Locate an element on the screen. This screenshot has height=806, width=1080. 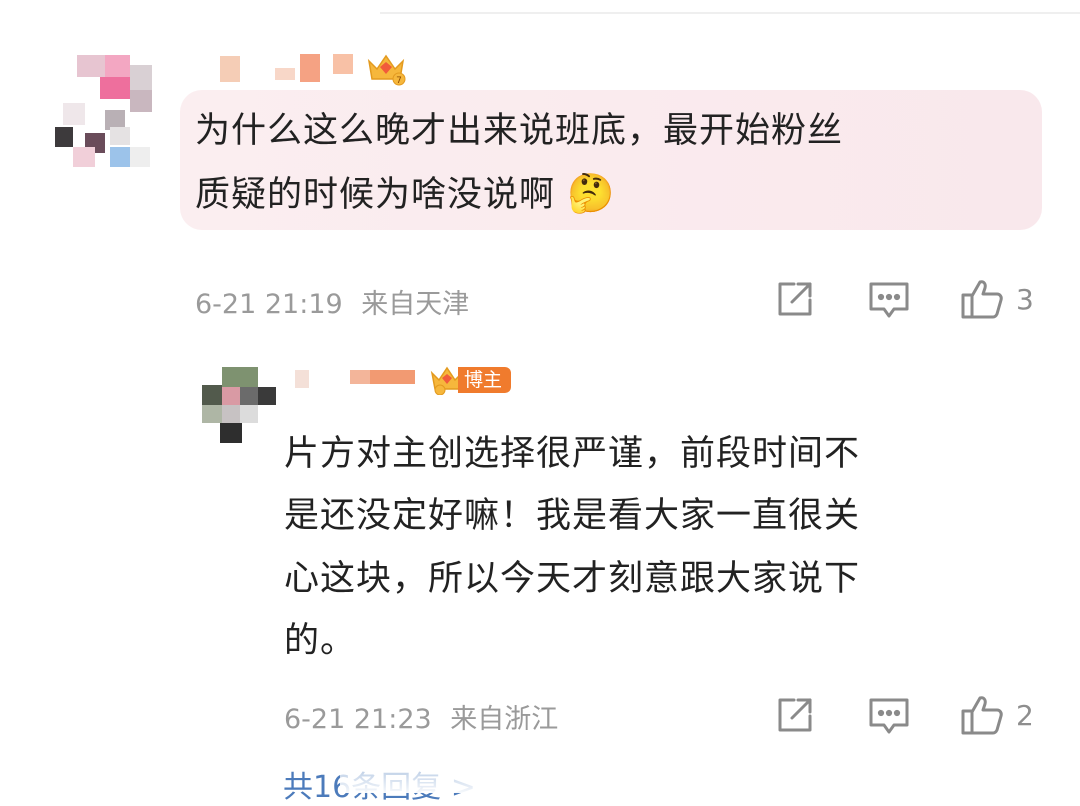
reply-location: 来自浙江 is located at coordinates (504, 719).